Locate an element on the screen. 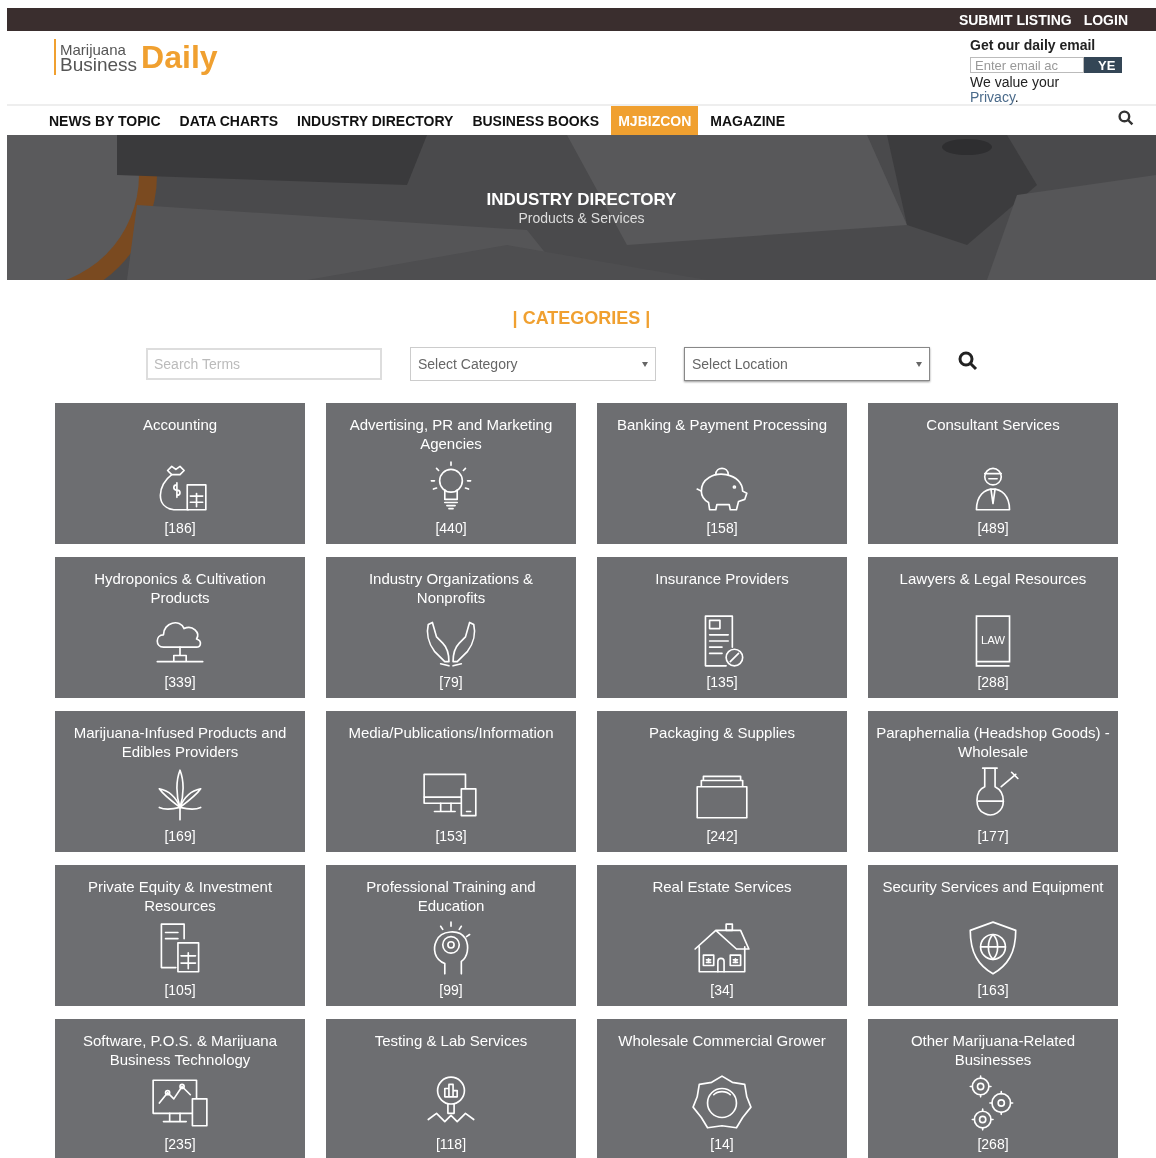  newsletter-title: Get our daily email is located at coordinates (1033, 45).